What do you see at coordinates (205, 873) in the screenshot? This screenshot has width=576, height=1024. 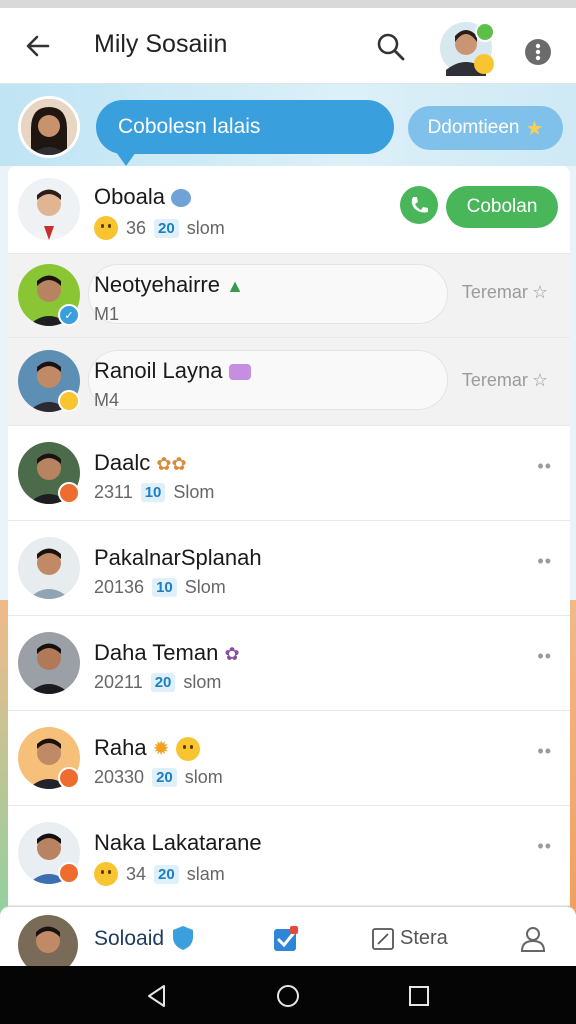 I see `message-meta-suffix: slam` at bounding box center [205, 873].